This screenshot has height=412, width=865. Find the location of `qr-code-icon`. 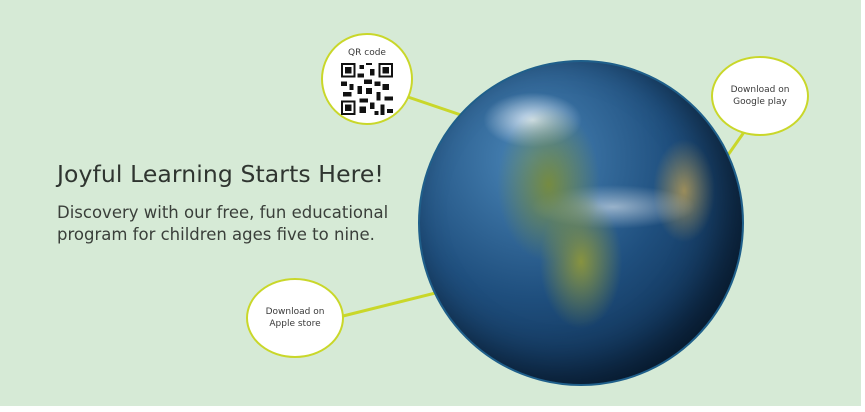

qr-code-icon is located at coordinates (367, 89).